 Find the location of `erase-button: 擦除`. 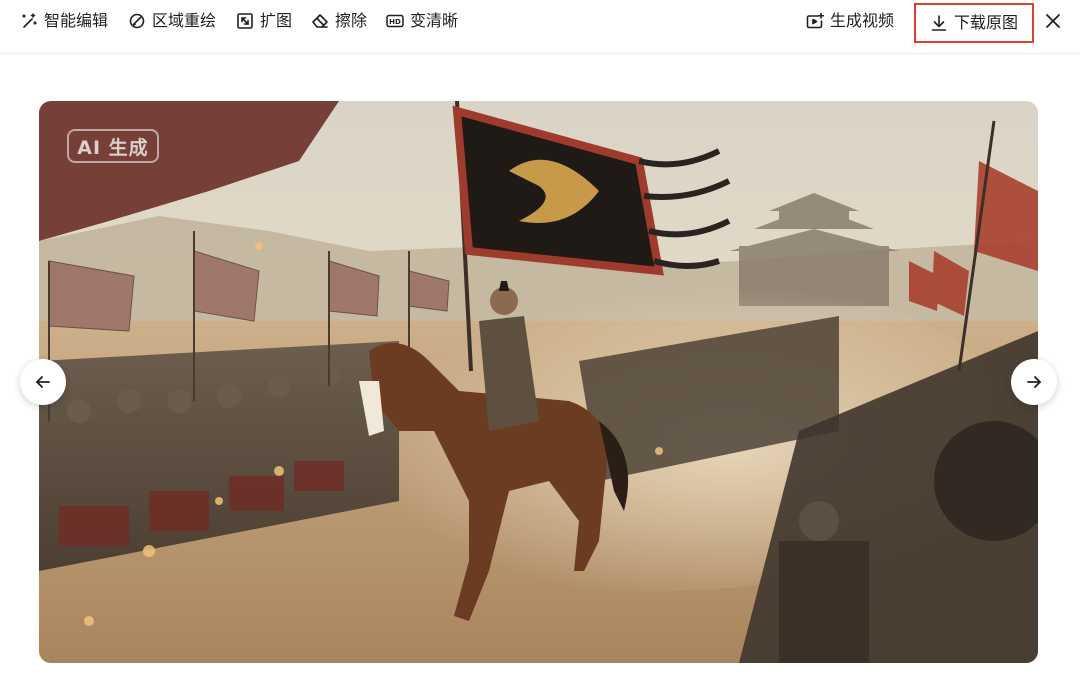

erase-button: 擦除 is located at coordinates (339, 21).